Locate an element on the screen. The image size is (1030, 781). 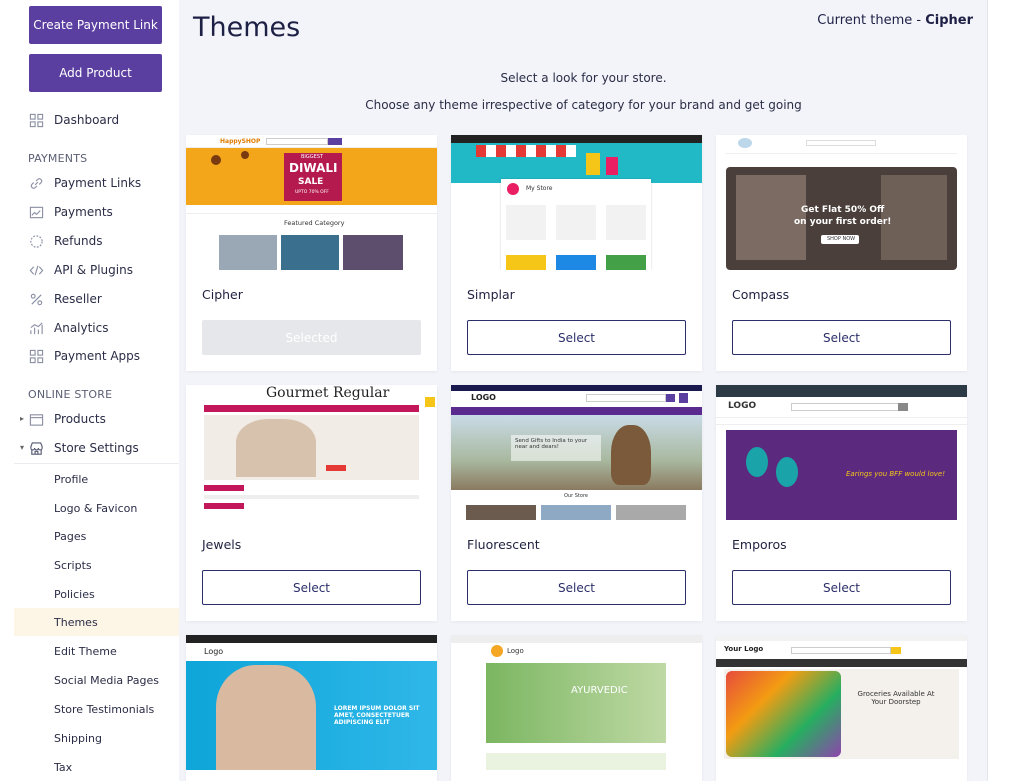
theme-name: Fluorescent is located at coordinates (503, 544).